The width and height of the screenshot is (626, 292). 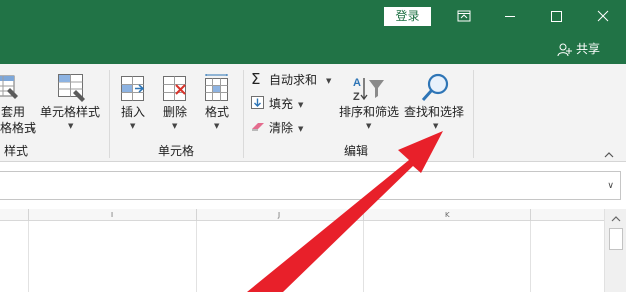 I want to click on minimize-icon, so click(x=510, y=16).